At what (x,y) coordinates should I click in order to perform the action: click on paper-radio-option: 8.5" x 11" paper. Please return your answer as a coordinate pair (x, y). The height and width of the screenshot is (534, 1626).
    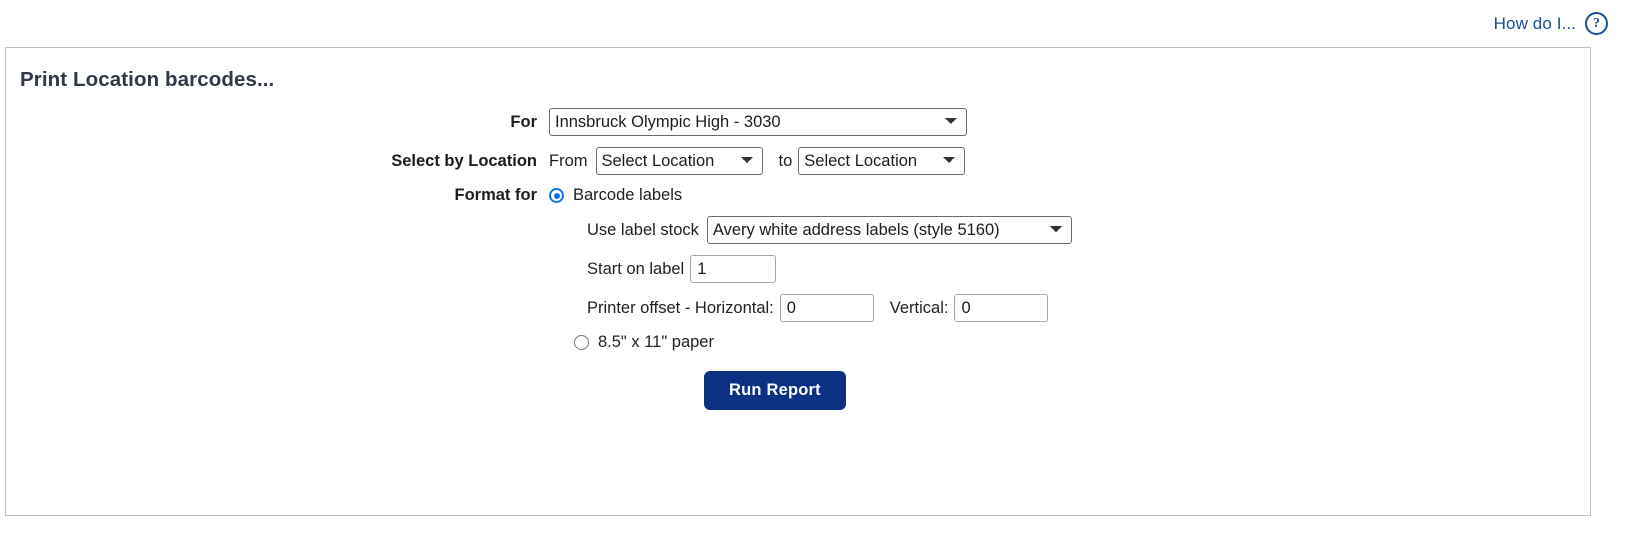
    Looking at the image, I should click on (644, 342).